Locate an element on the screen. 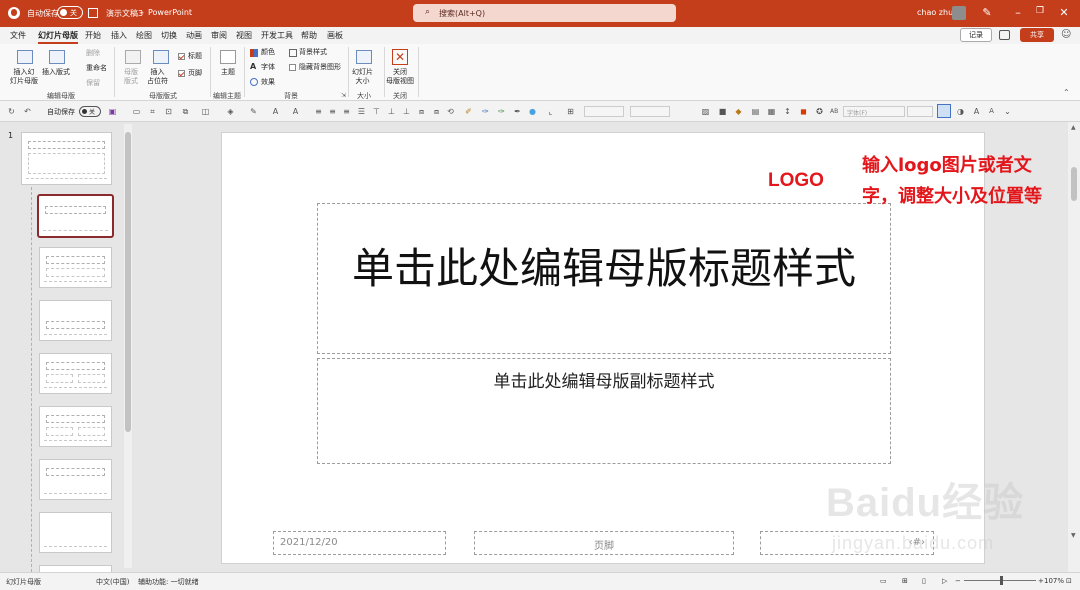 This screenshot has height=590, width=1080. toolbar-autosave-toggle: 关 is located at coordinates (90, 111).